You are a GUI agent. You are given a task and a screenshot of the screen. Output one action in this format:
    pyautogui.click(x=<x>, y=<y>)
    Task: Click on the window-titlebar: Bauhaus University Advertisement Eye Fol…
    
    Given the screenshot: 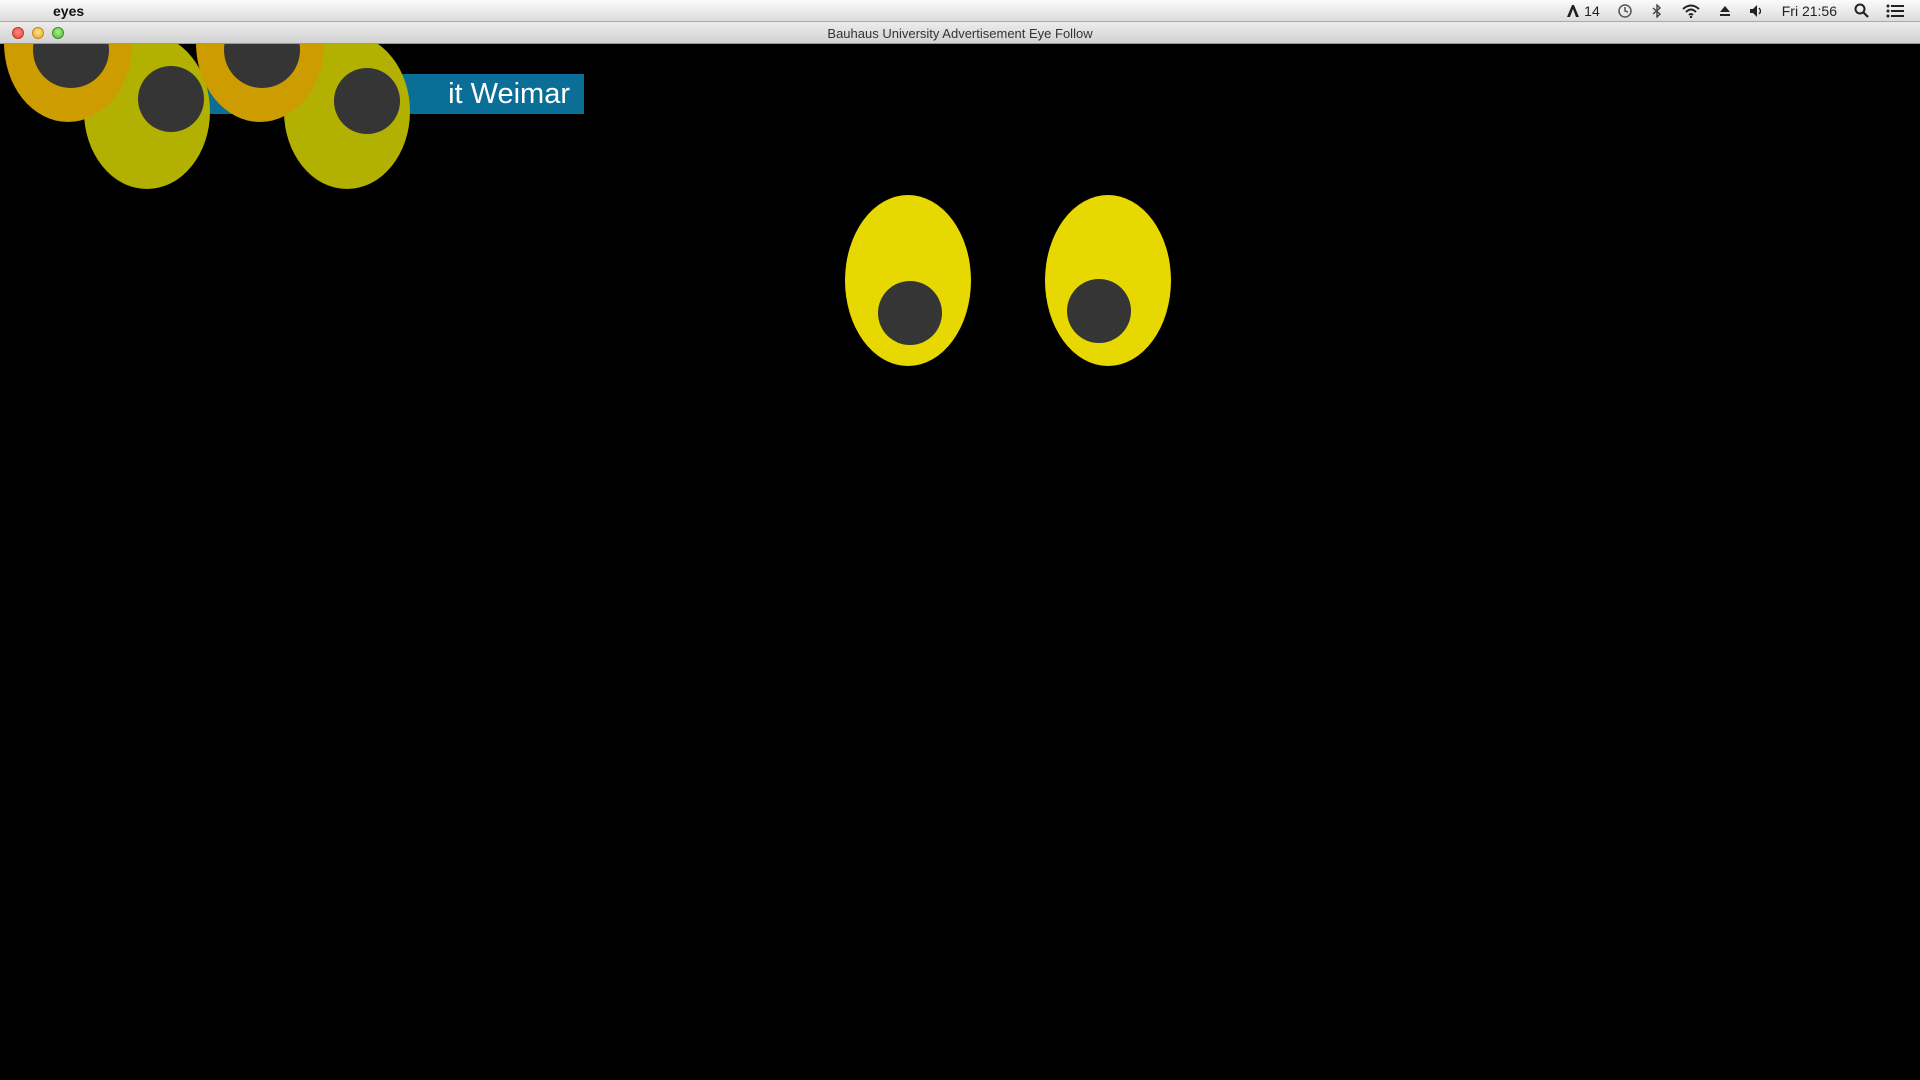 What is the action you would take?
    pyautogui.click(x=960, y=33)
    